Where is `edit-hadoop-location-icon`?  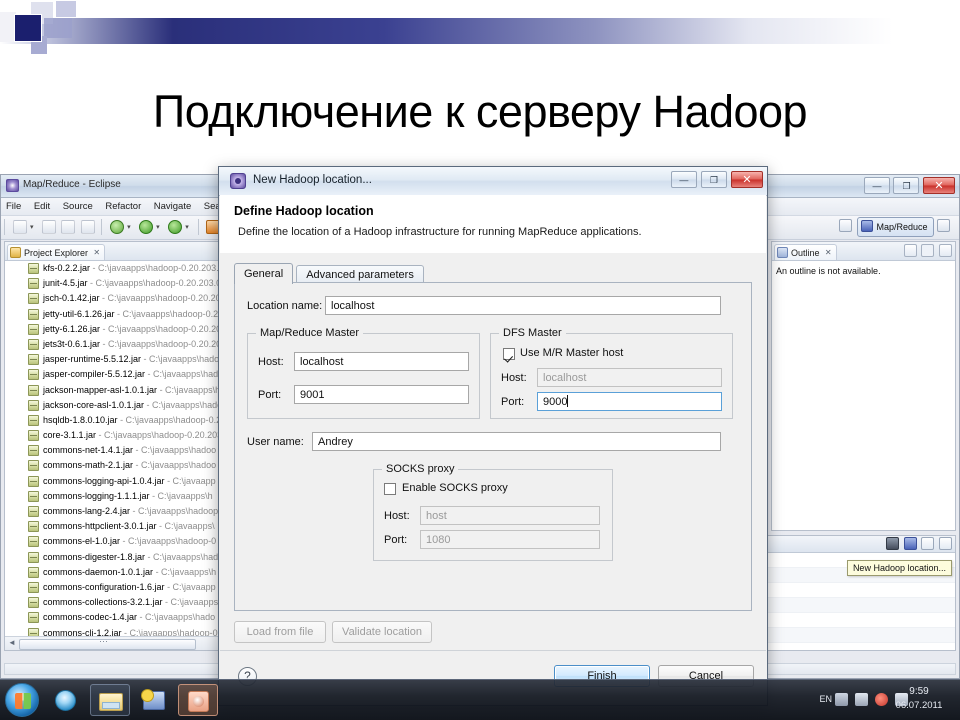
edit-hadoop-location-icon is located at coordinates (893, 543).